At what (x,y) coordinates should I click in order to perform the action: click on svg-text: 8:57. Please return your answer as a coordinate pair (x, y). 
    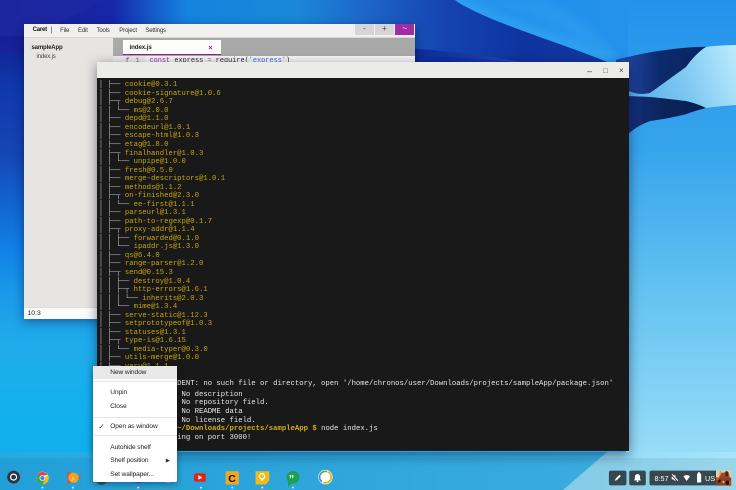
    Looking at the image, I should click on (662, 478).